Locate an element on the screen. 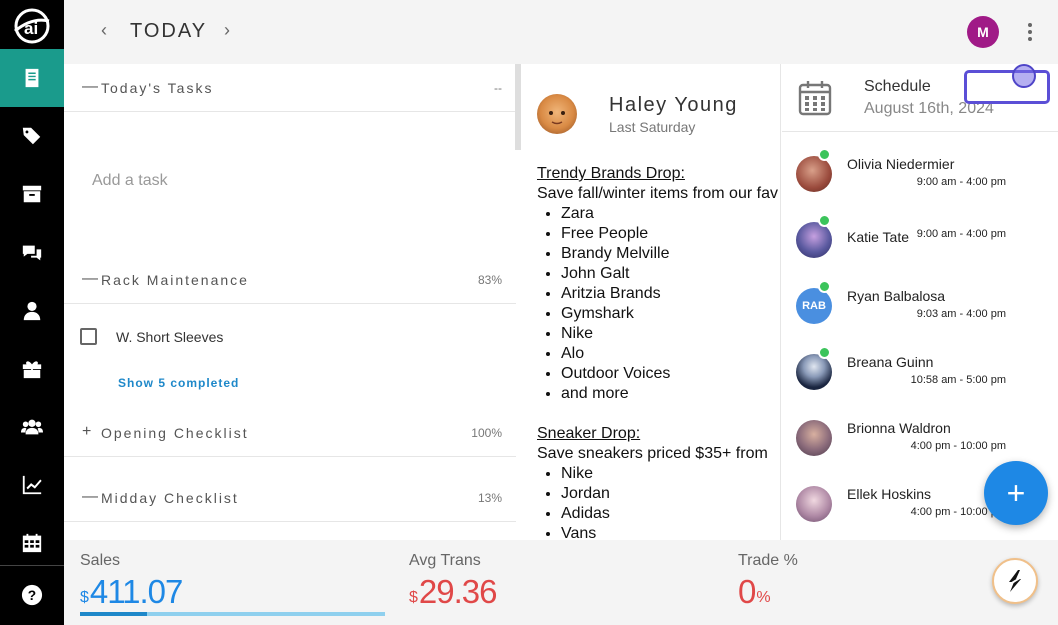 Image resolution: width=1058 pixels, height=625 pixels. section-progress: -- is located at coordinates (498, 88).